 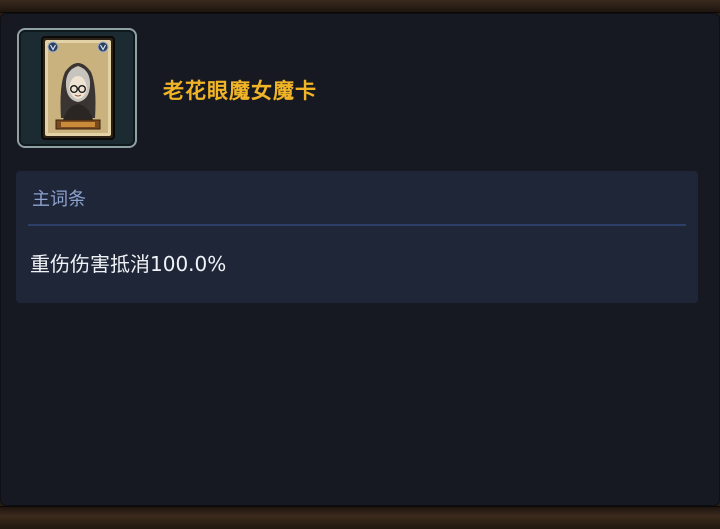 I want to click on witch-card-icon, so click(x=78, y=88).